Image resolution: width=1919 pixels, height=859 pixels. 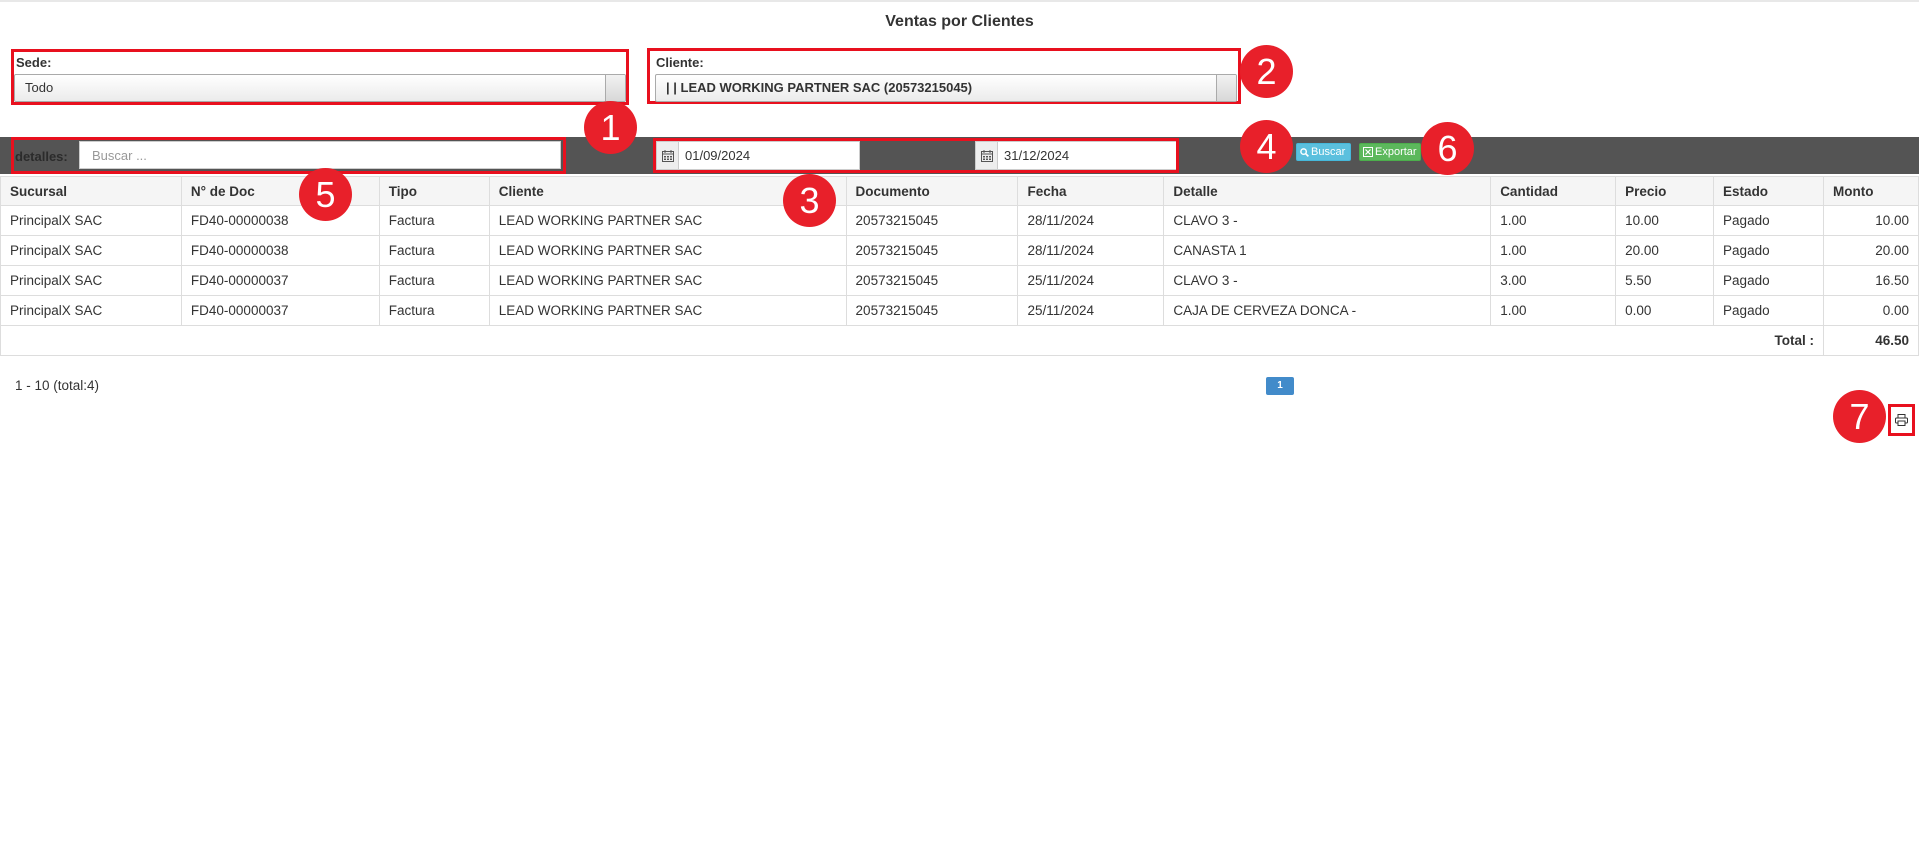 What do you see at coordinates (91, 191) in the screenshot?
I see `column-header-sucursal: Sucursal` at bounding box center [91, 191].